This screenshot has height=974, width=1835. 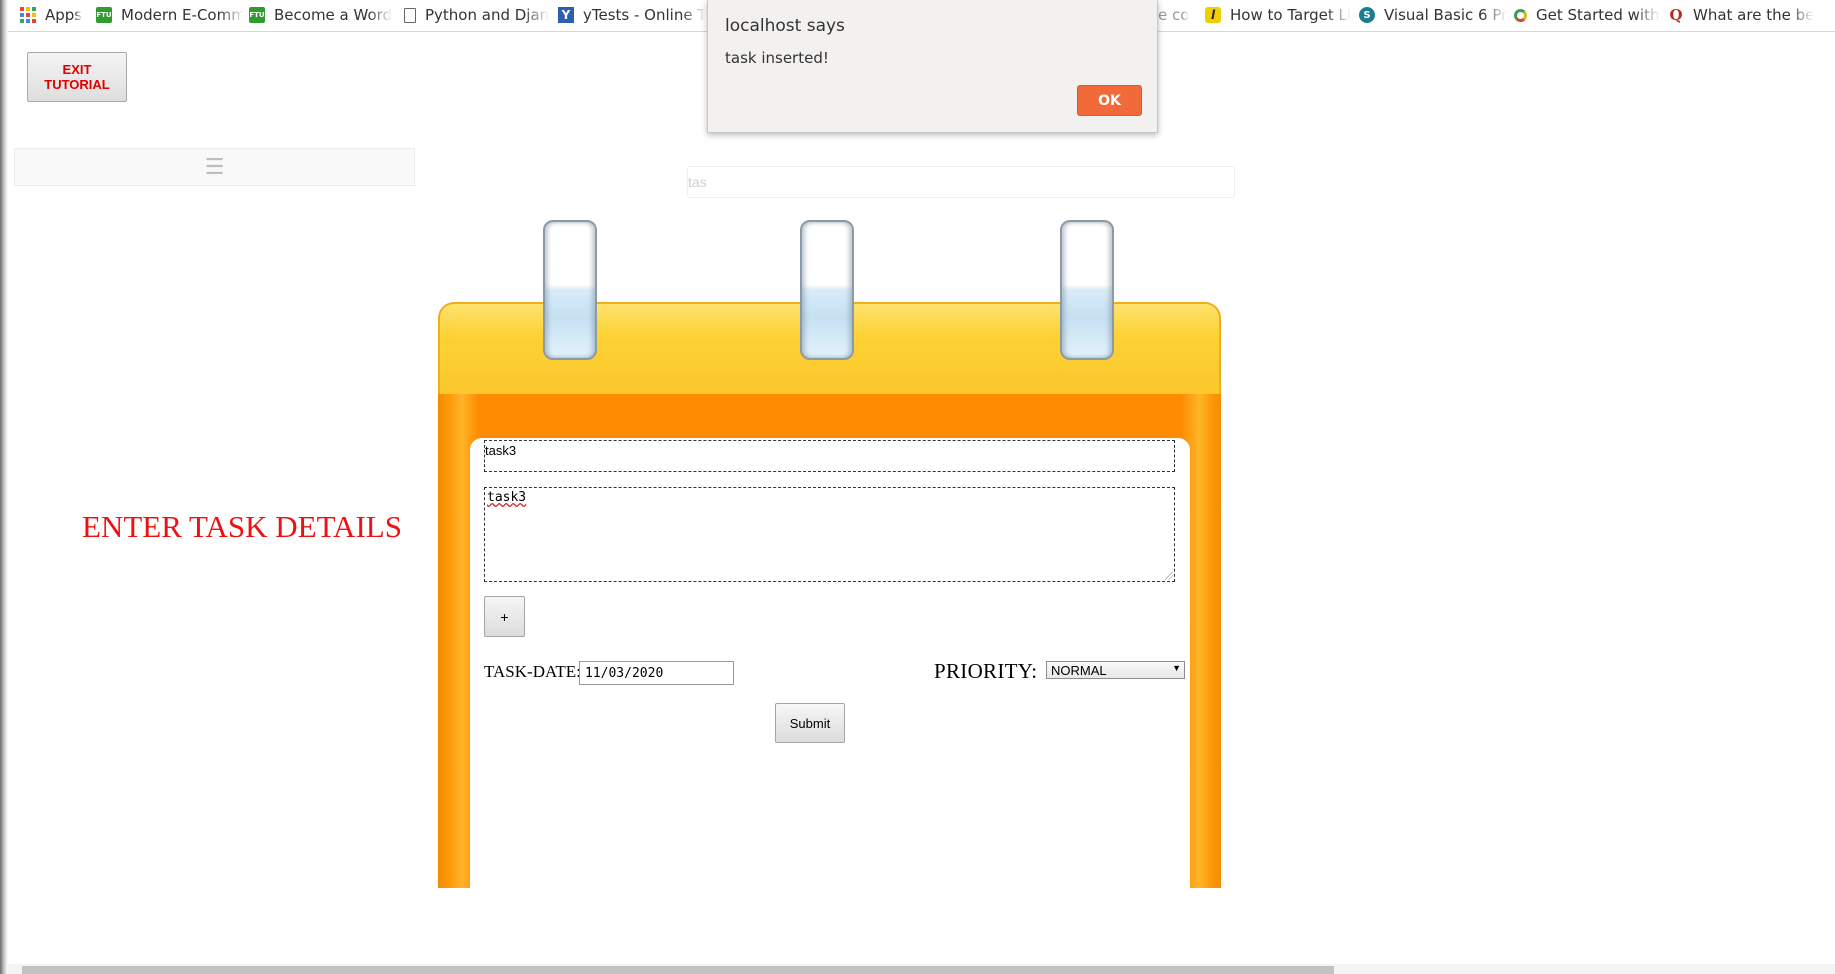 I want to click on page-icon, so click(x=410, y=15).